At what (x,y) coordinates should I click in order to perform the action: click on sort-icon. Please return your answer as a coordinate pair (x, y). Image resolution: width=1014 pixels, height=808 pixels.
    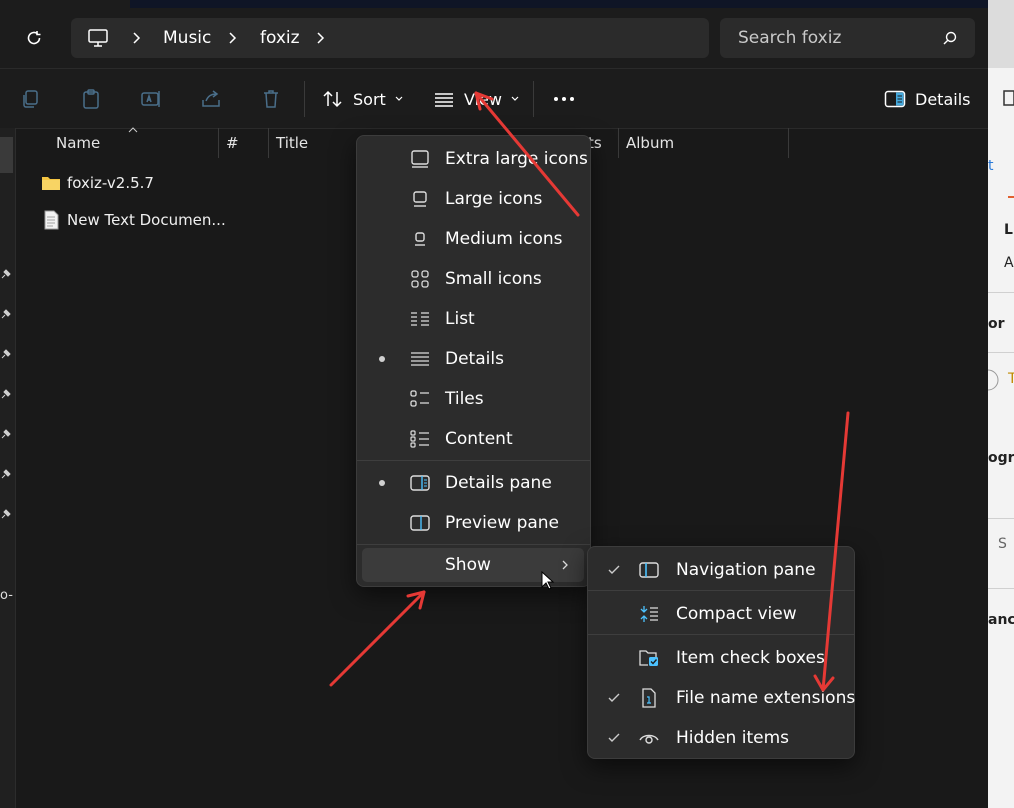
    Looking at the image, I should click on (332, 99).